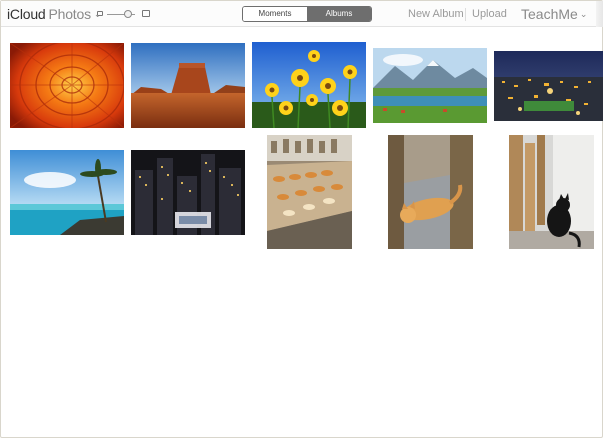  What do you see at coordinates (128, 14) in the screenshot?
I see `zoom-handle` at bounding box center [128, 14].